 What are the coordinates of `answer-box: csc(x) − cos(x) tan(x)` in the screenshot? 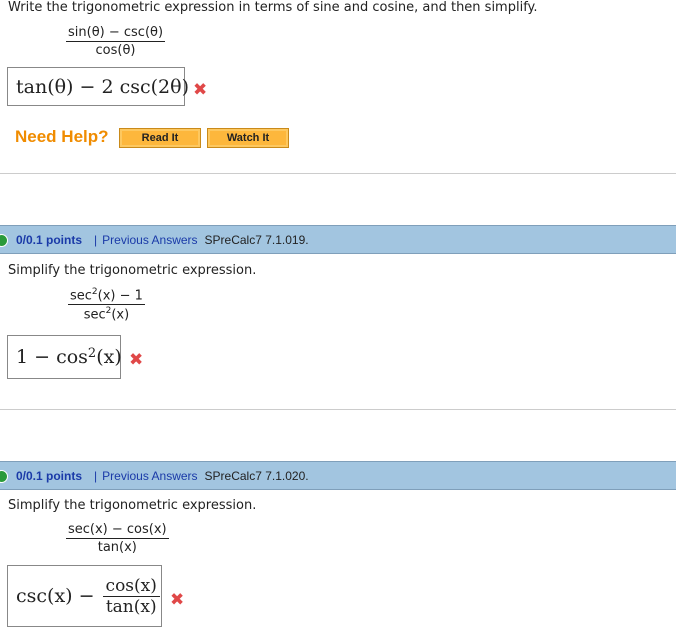 It's located at (84, 596).